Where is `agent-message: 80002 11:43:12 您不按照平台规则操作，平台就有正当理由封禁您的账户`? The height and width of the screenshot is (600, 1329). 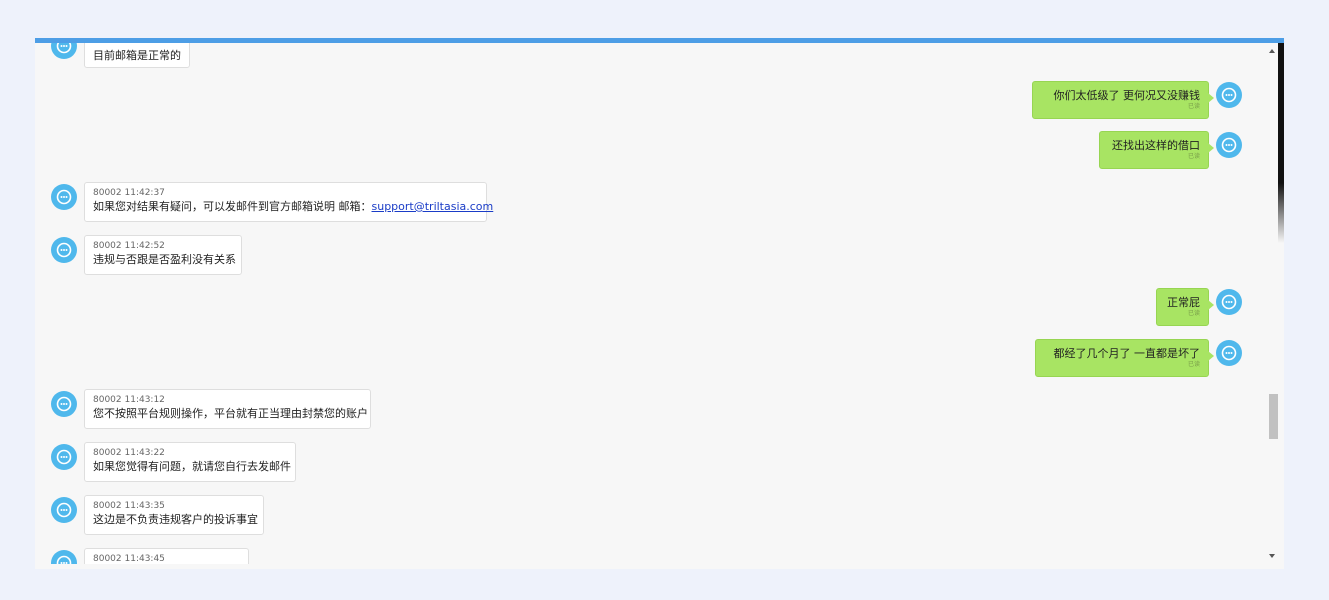 agent-message: 80002 11:43:12 您不按照平台规则操作，平台就有正当理由封禁您的账户 is located at coordinates (227, 409).